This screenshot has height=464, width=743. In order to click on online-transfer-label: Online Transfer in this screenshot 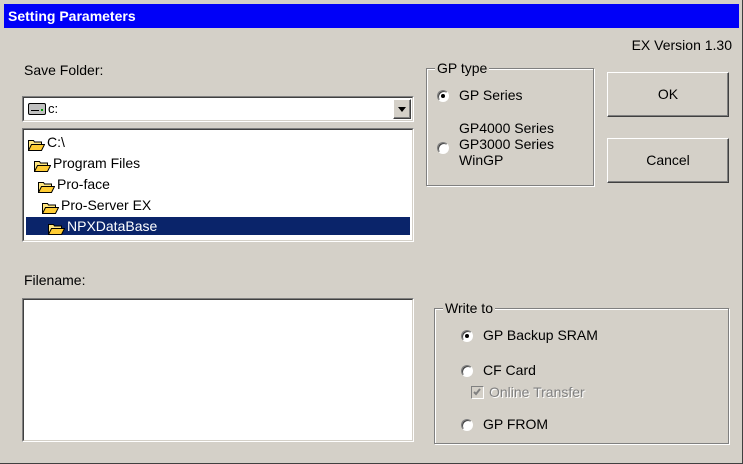, I will do `click(537, 392)`.